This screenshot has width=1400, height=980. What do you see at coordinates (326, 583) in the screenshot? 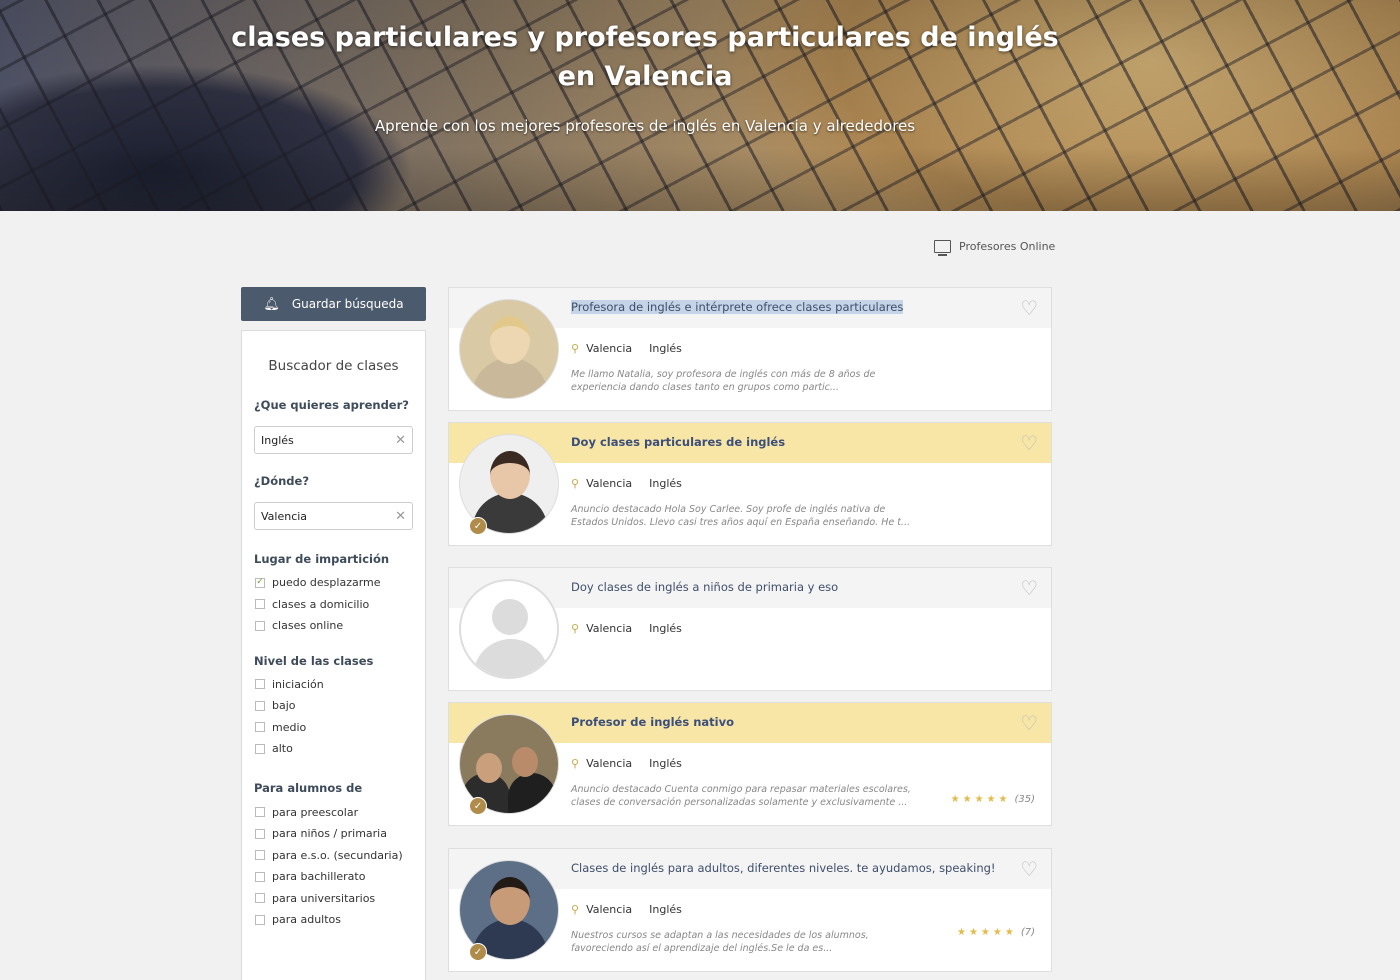
I see `checkbox-label: puedo desplazarme` at bounding box center [326, 583].